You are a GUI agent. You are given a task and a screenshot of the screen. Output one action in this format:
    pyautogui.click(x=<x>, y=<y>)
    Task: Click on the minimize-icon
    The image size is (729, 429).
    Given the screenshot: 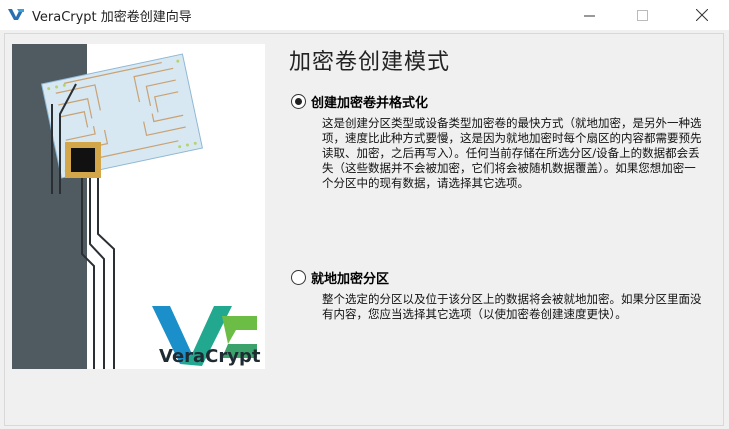 What is the action you would take?
    pyautogui.click(x=589, y=15)
    